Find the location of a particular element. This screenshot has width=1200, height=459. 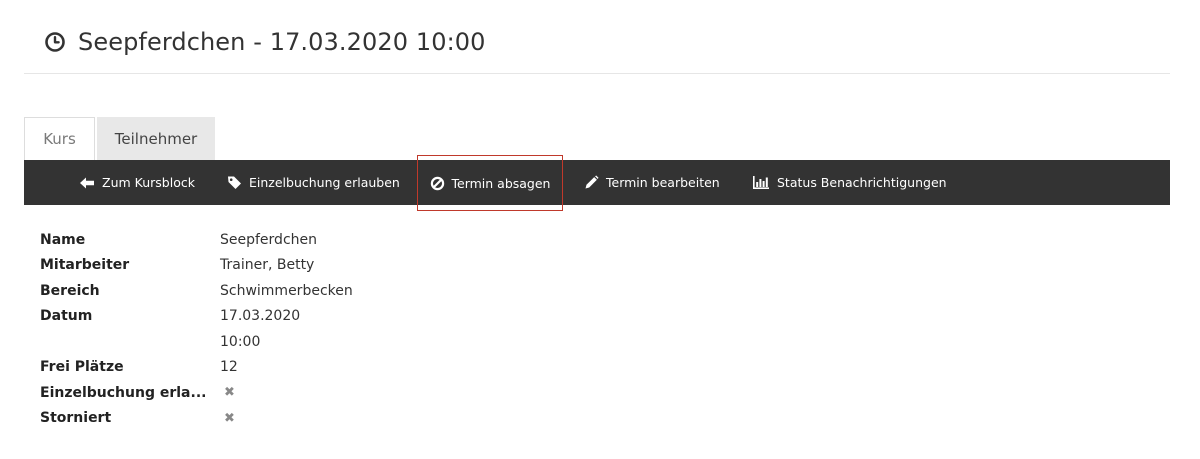

detail-value: Trainer, Betty is located at coordinates (267, 265).